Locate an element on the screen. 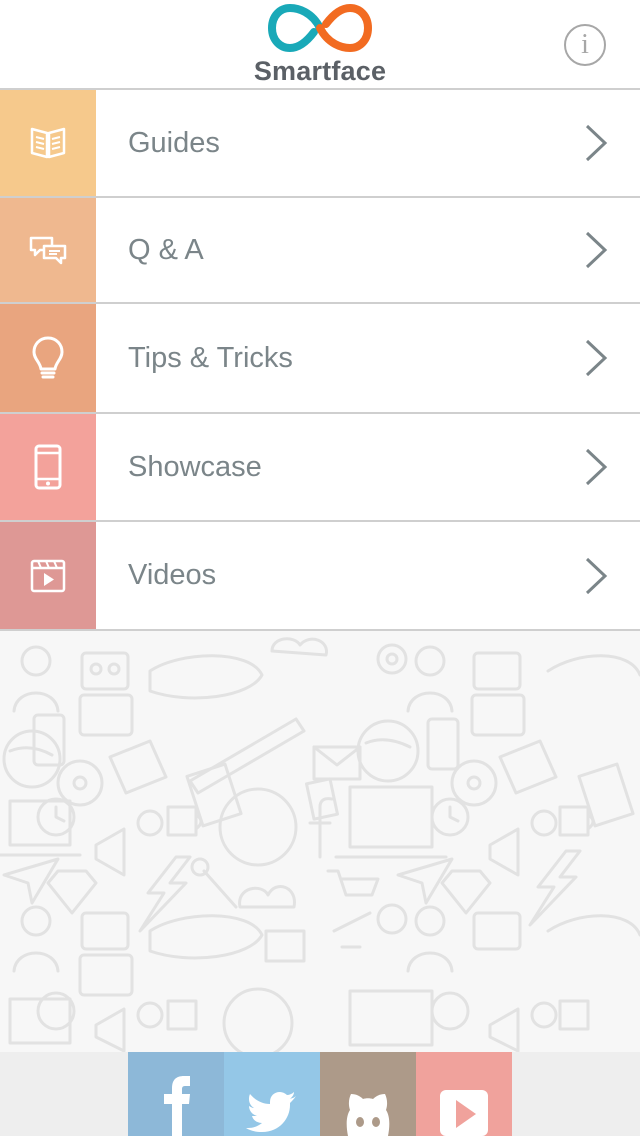 This screenshot has height=1136, width=640. twitter-button is located at coordinates (272, 1094).